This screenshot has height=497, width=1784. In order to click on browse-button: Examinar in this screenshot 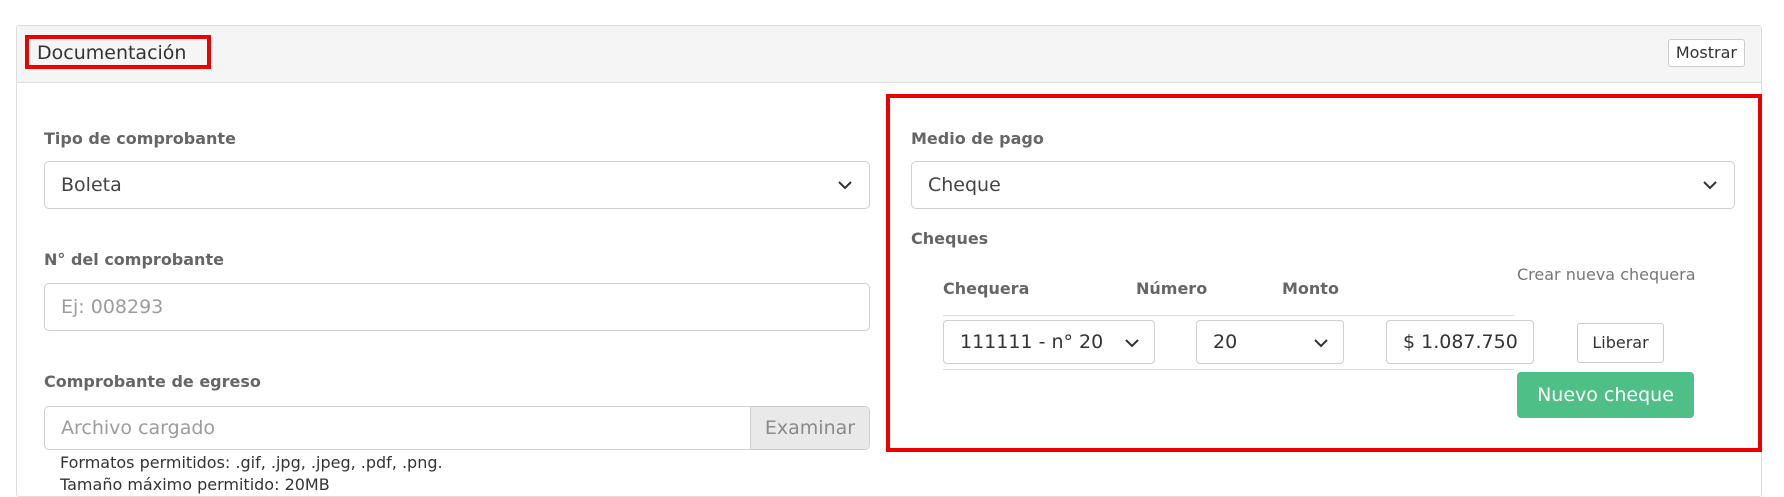, I will do `click(809, 428)`.